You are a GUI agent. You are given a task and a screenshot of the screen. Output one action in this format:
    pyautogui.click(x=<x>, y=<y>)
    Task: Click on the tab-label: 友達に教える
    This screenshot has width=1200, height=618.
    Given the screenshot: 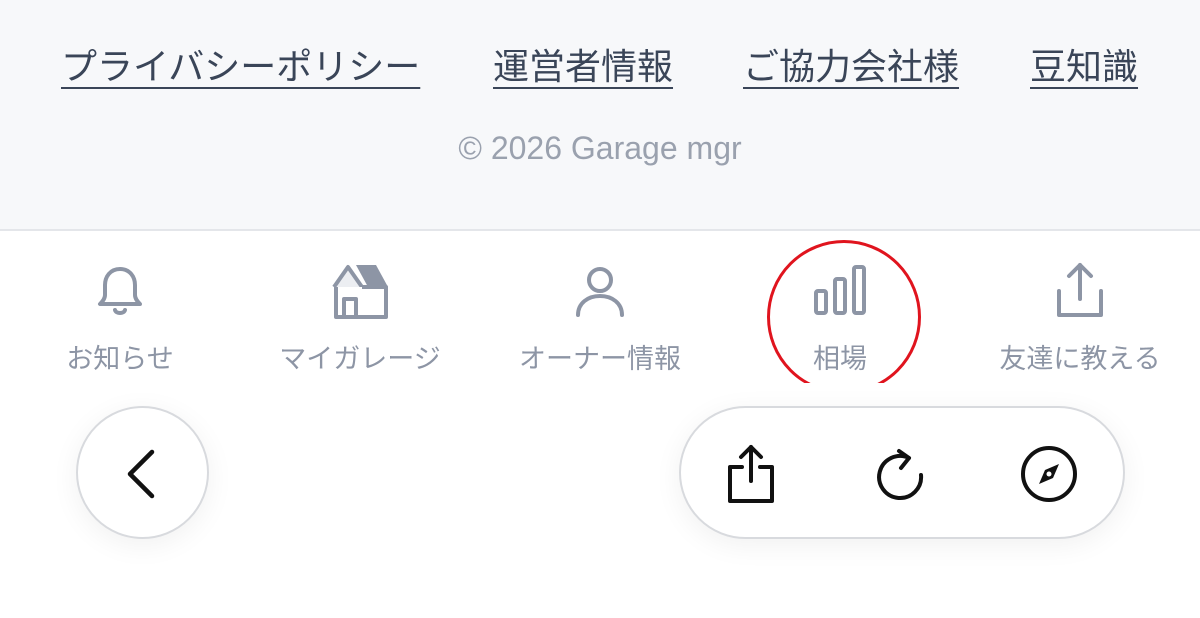 What is the action you would take?
    pyautogui.click(x=1080, y=359)
    